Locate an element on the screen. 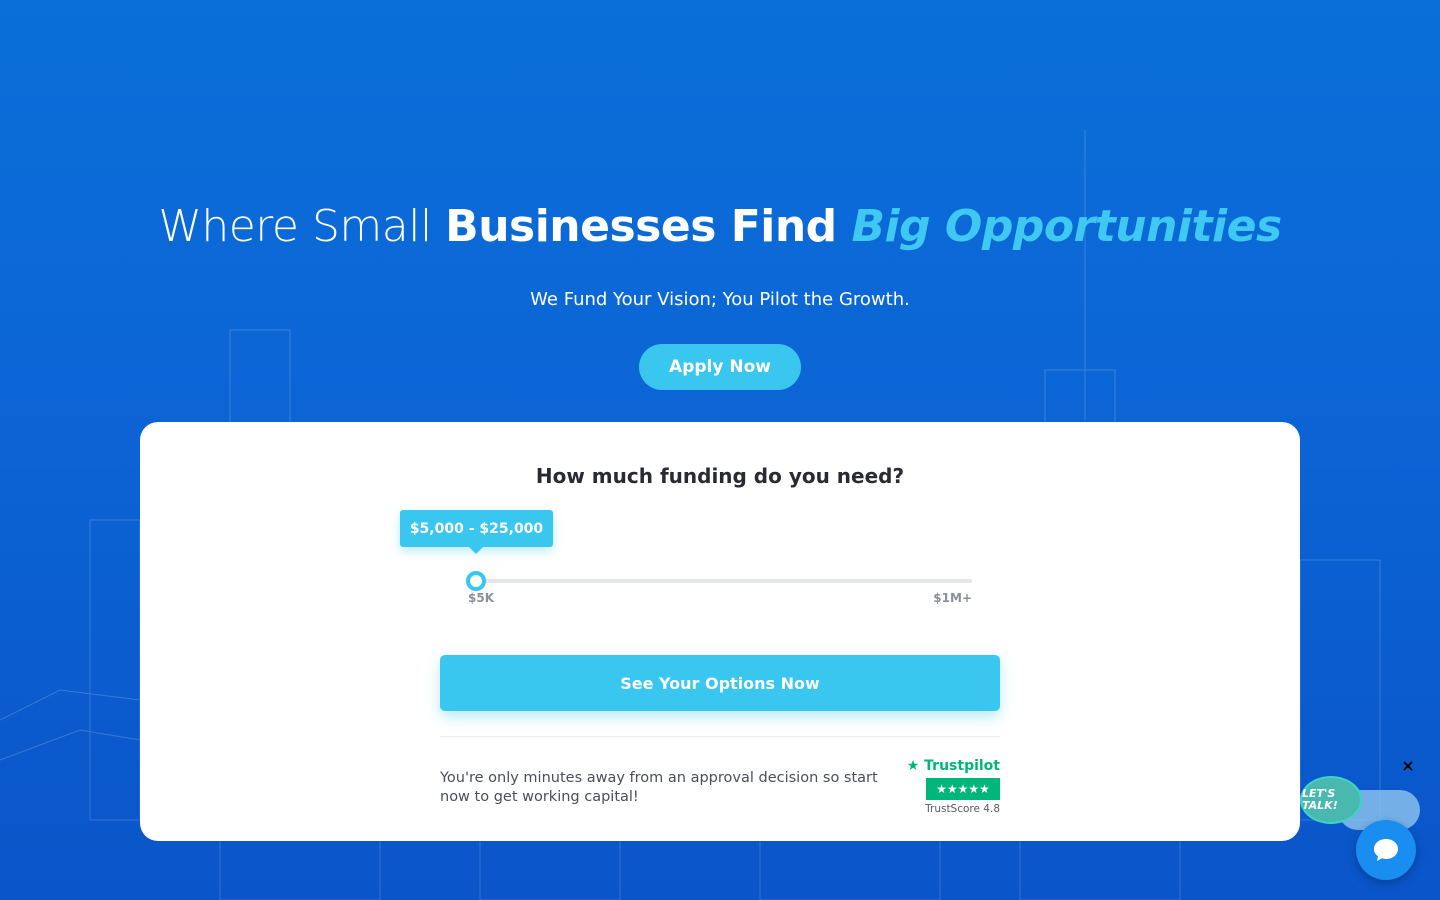 Image resolution: width=1440 pixels, height=900 pixels. chat-launcher-button is located at coordinates (1386, 850).